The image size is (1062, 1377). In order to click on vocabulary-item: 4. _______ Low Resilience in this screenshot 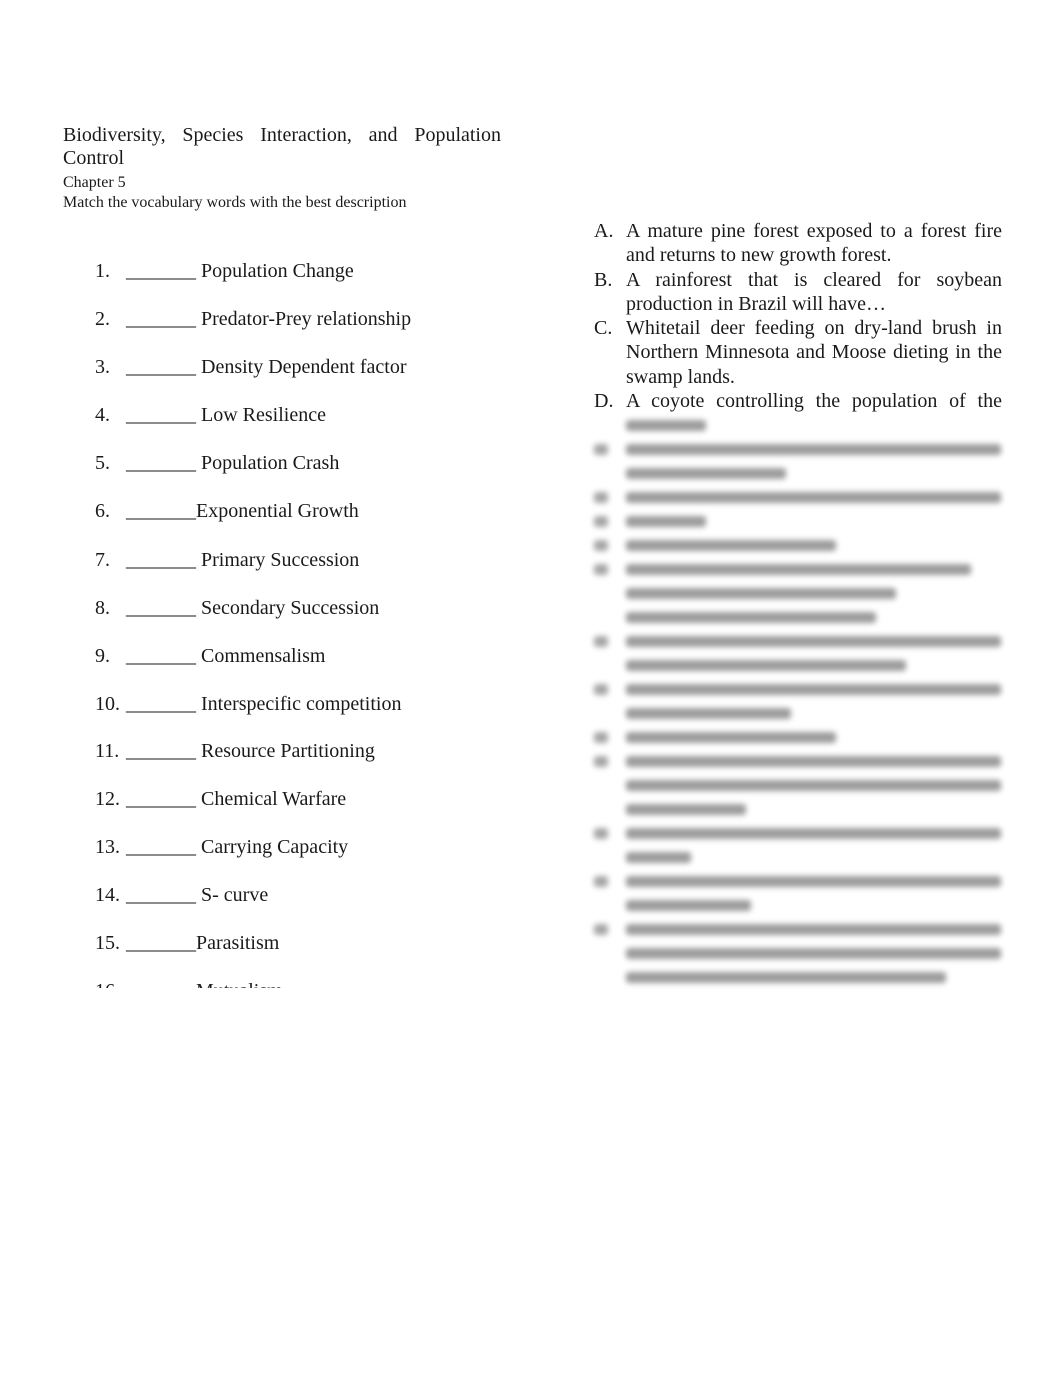, I will do `click(210, 415)`.